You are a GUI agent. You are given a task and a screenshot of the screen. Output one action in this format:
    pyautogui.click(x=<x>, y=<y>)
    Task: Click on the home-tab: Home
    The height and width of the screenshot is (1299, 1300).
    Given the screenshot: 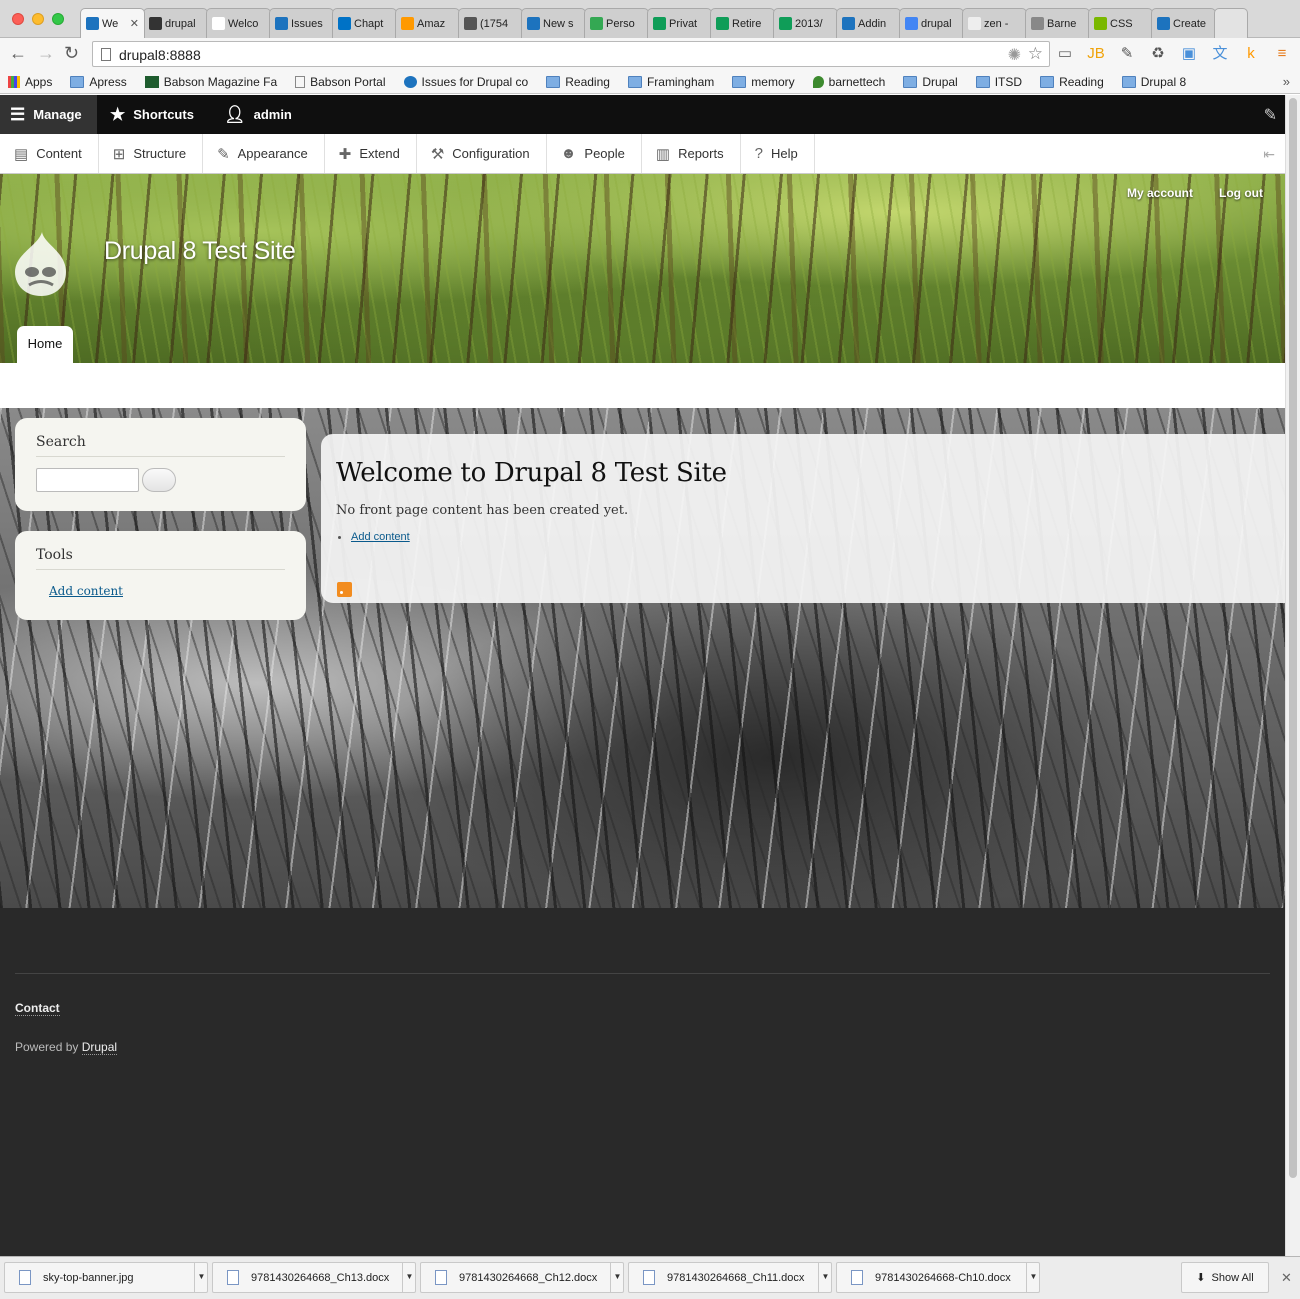 What is the action you would take?
    pyautogui.click(x=45, y=344)
    